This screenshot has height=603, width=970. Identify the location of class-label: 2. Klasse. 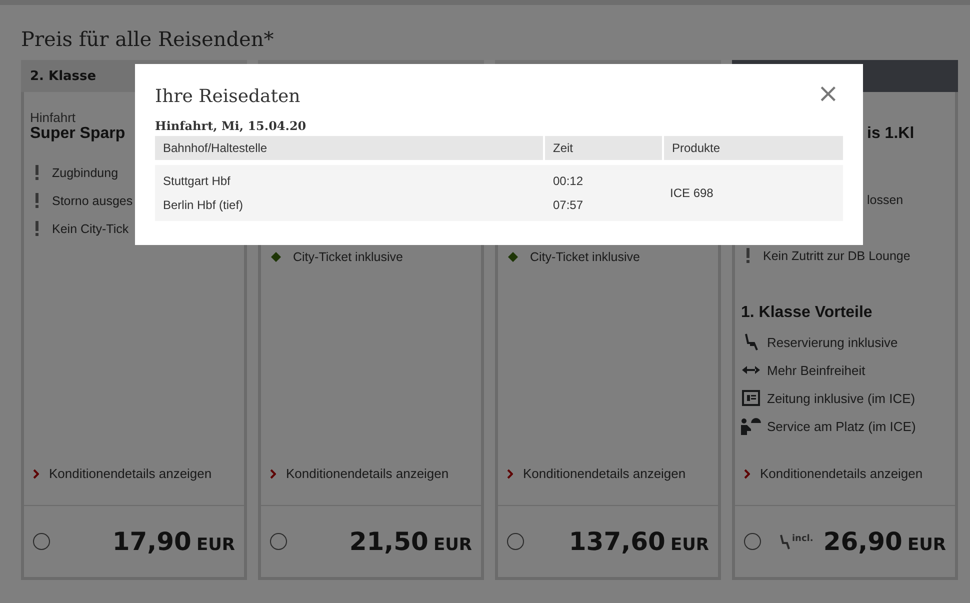
(63, 76).